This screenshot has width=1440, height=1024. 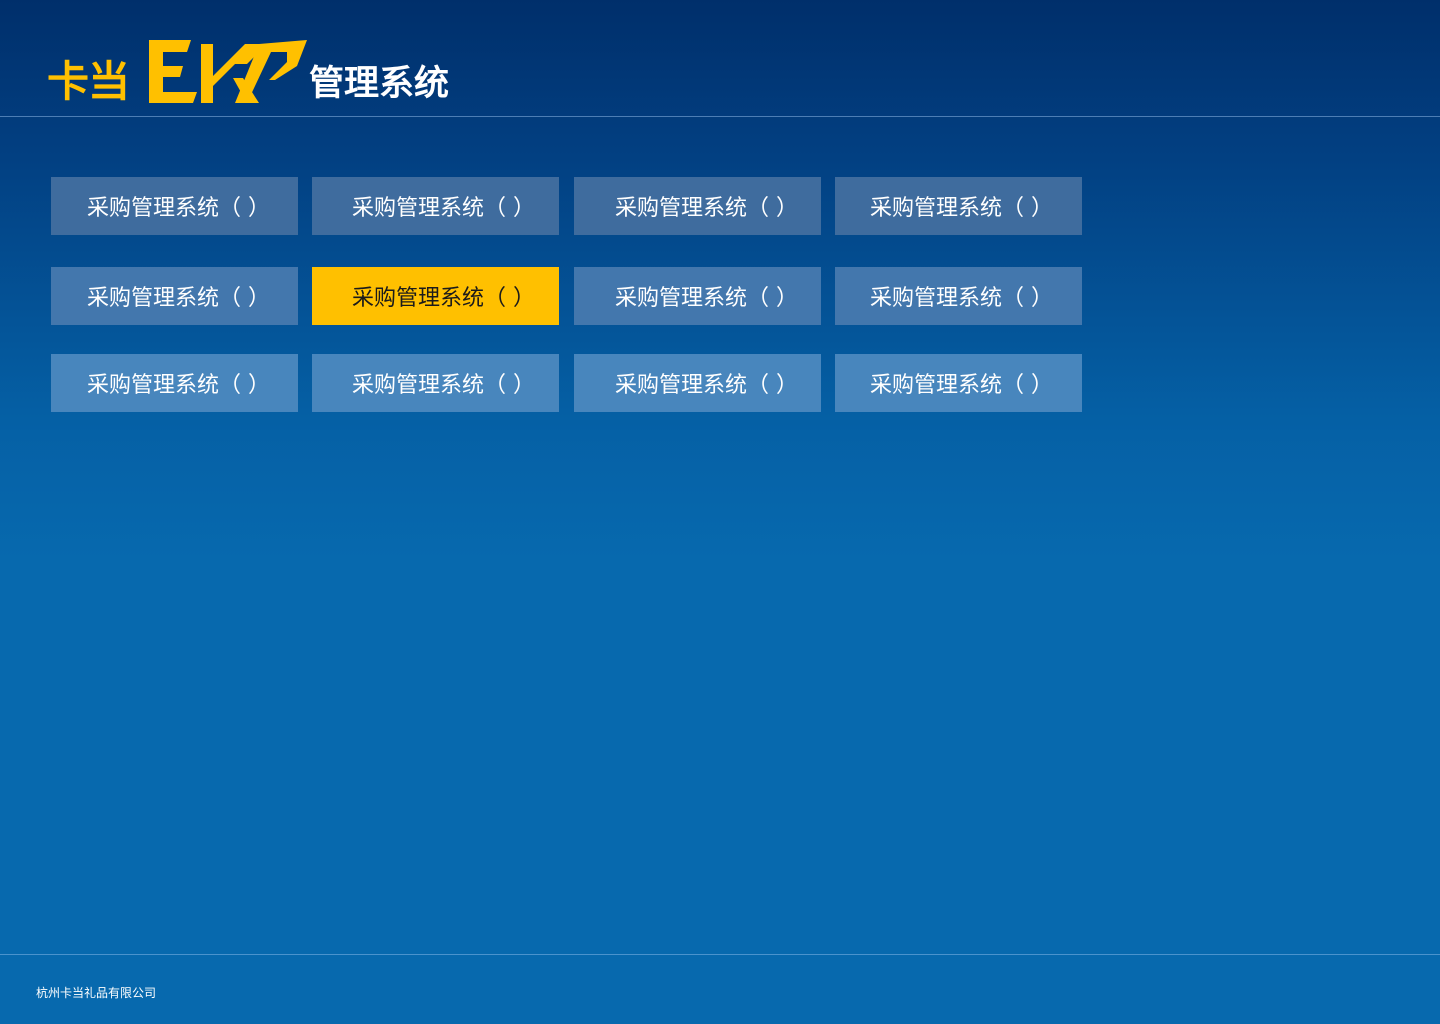 What do you see at coordinates (96, 993) in the screenshot?
I see `footer-company-name: 杭州卡当礼品有限公司` at bounding box center [96, 993].